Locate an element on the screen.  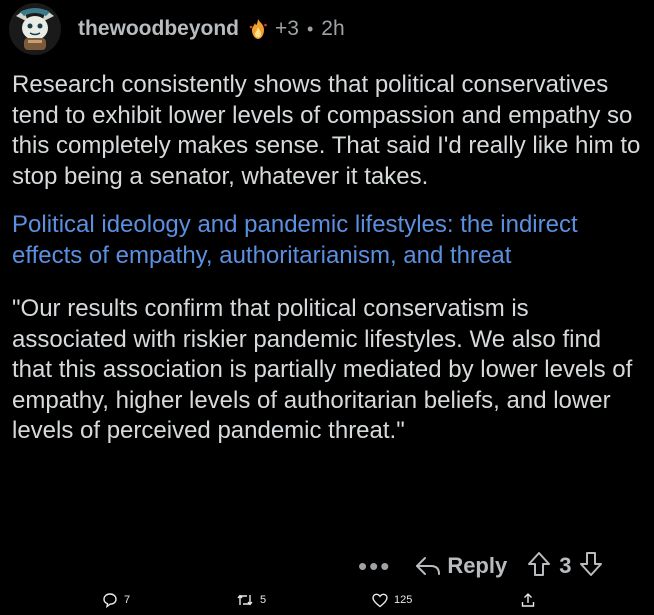
comment-bubble-icon is located at coordinates (110, 600).